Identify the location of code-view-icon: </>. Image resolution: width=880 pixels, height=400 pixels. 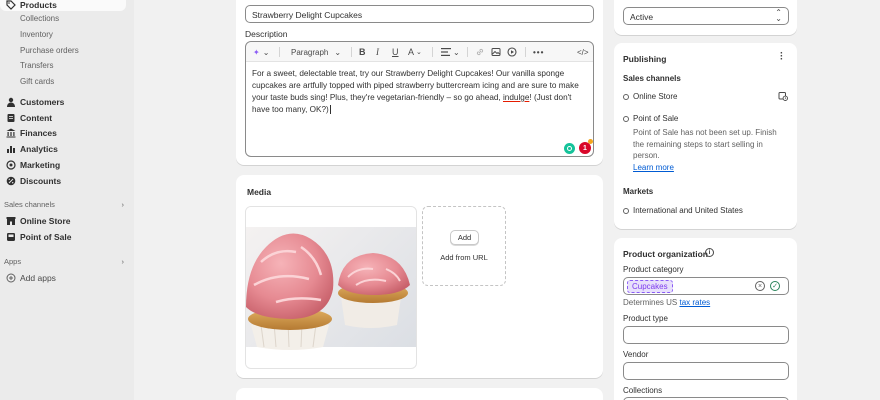
(583, 52).